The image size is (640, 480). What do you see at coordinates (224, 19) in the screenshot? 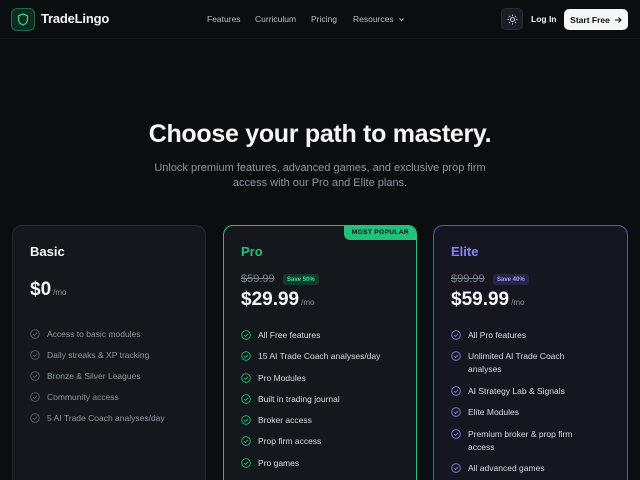
I see `nav-link-features: Features` at bounding box center [224, 19].